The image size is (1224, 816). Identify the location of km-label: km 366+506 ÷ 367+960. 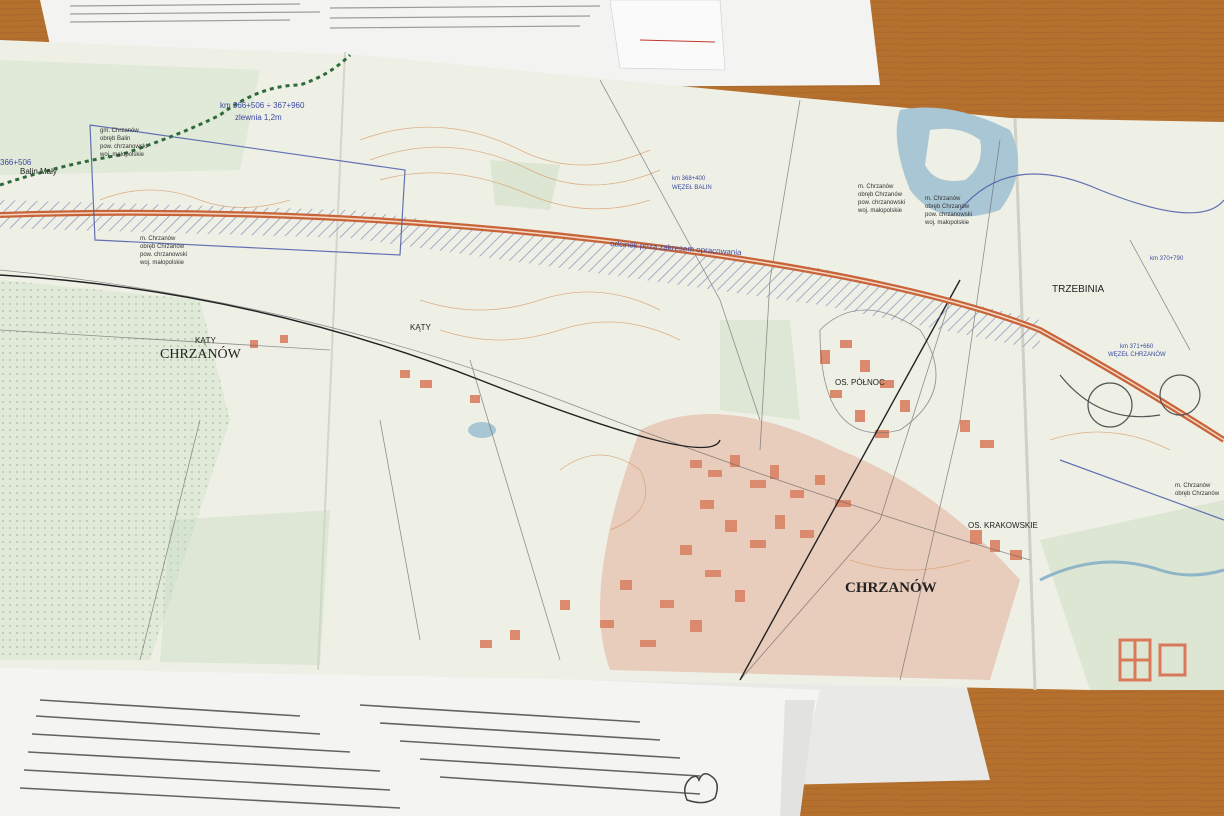
(262, 105).